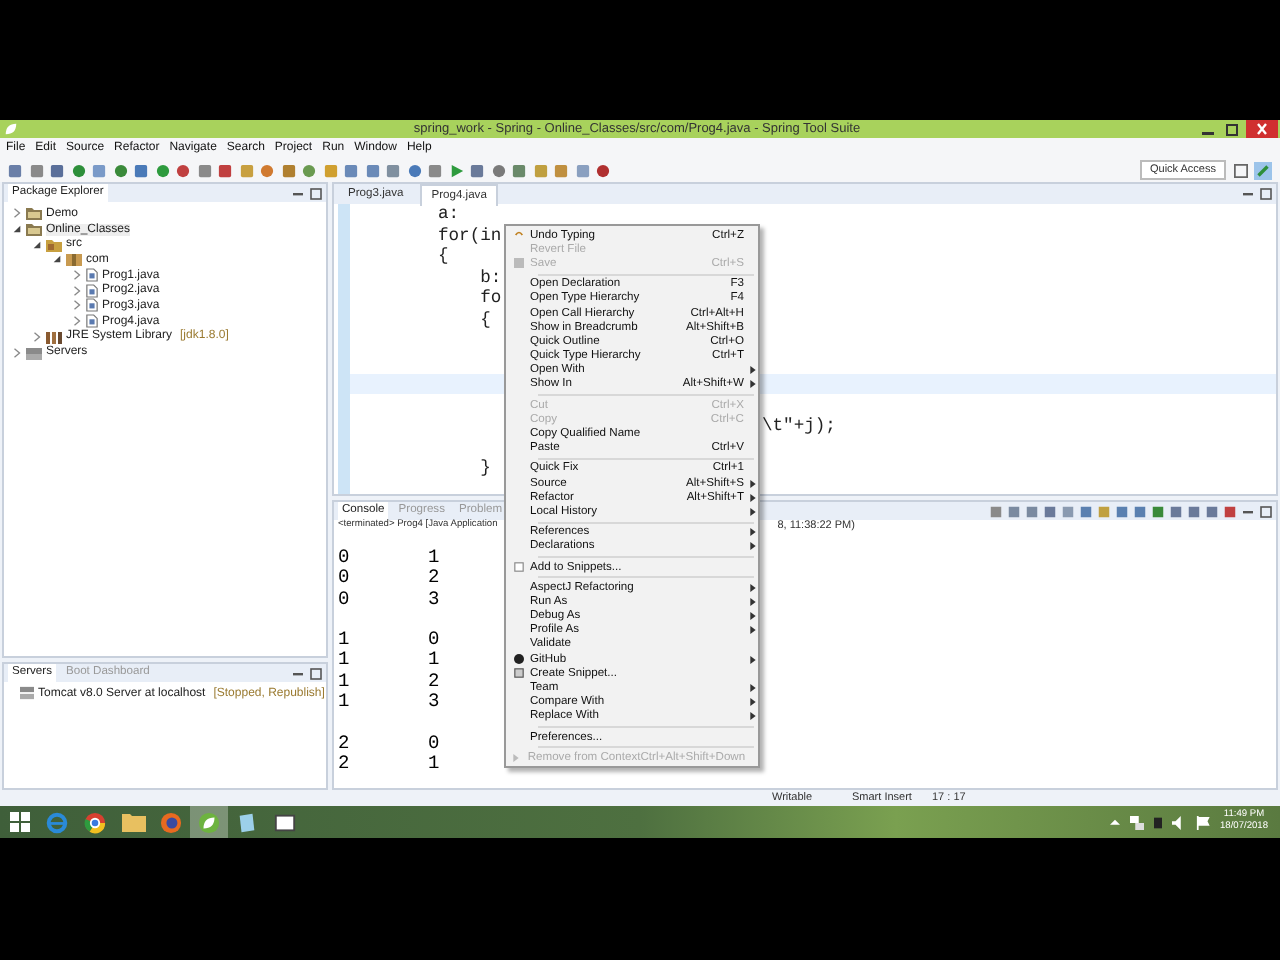  I want to click on perspective-icon, so click(1263, 170).